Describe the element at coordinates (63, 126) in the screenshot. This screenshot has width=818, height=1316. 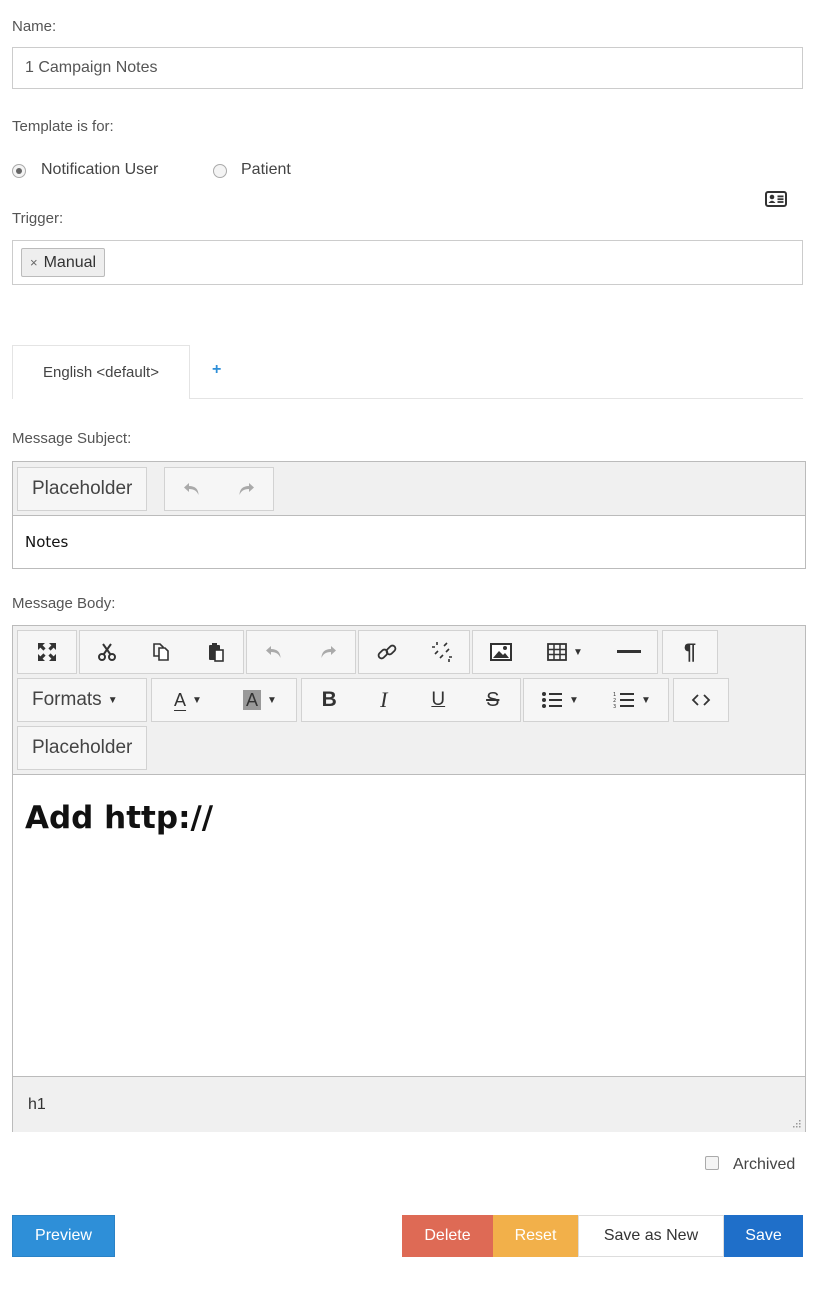
I see `template-for-label: Template is for:` at that location.